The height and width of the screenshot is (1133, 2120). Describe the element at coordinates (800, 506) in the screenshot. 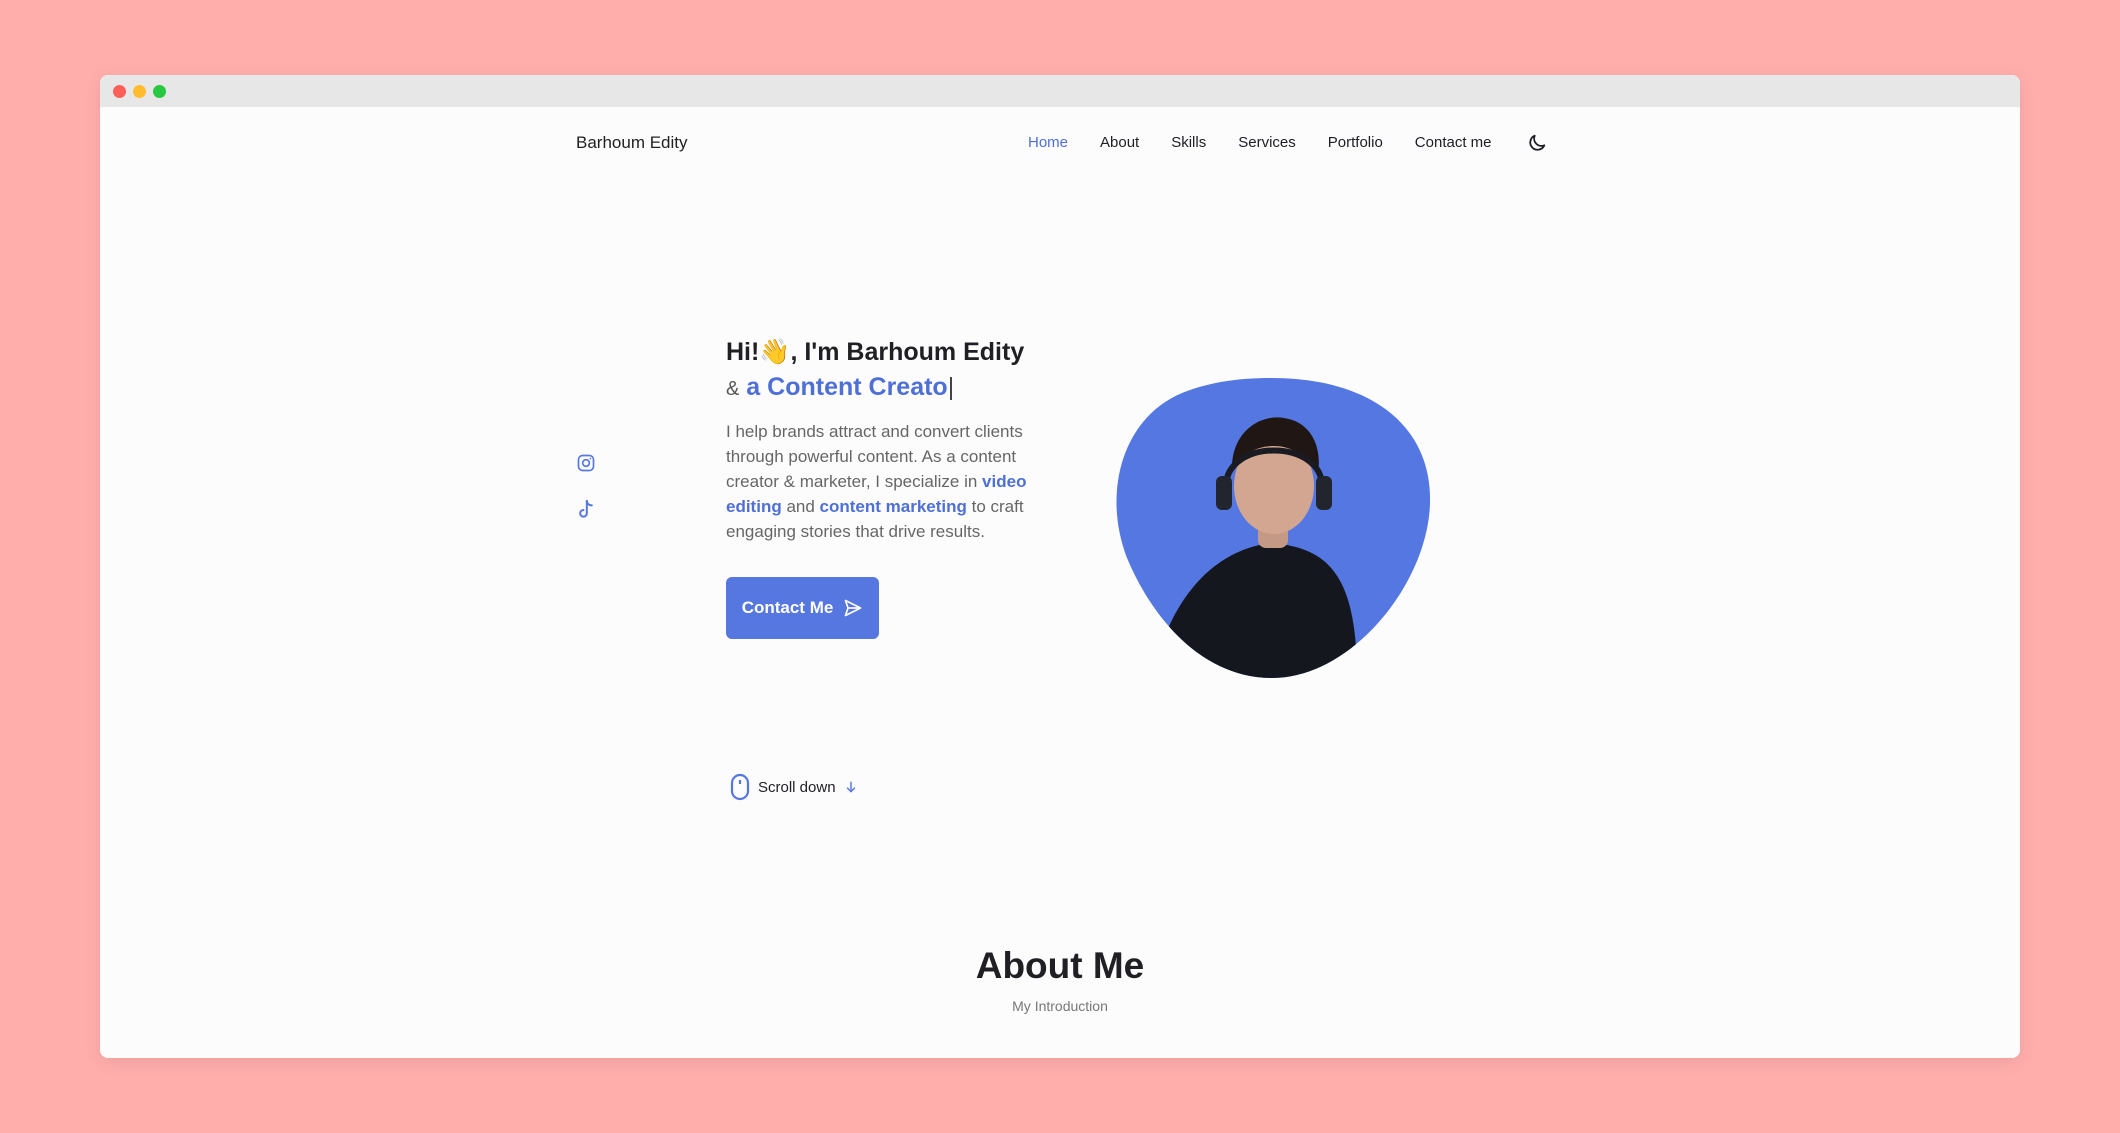

I see `desc-text-2: and` at that location.